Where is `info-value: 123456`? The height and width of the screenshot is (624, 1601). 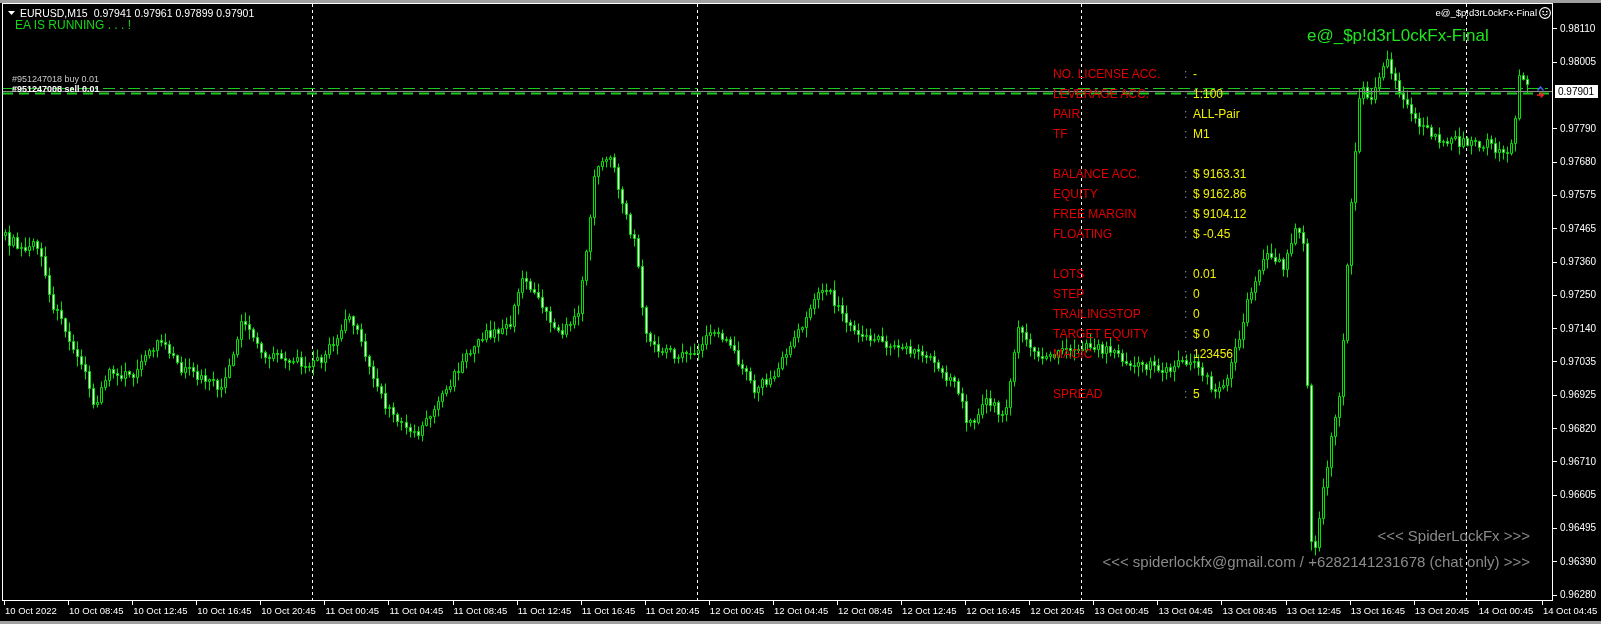 info-value: 123456 is located at coordinates (1213, 354).